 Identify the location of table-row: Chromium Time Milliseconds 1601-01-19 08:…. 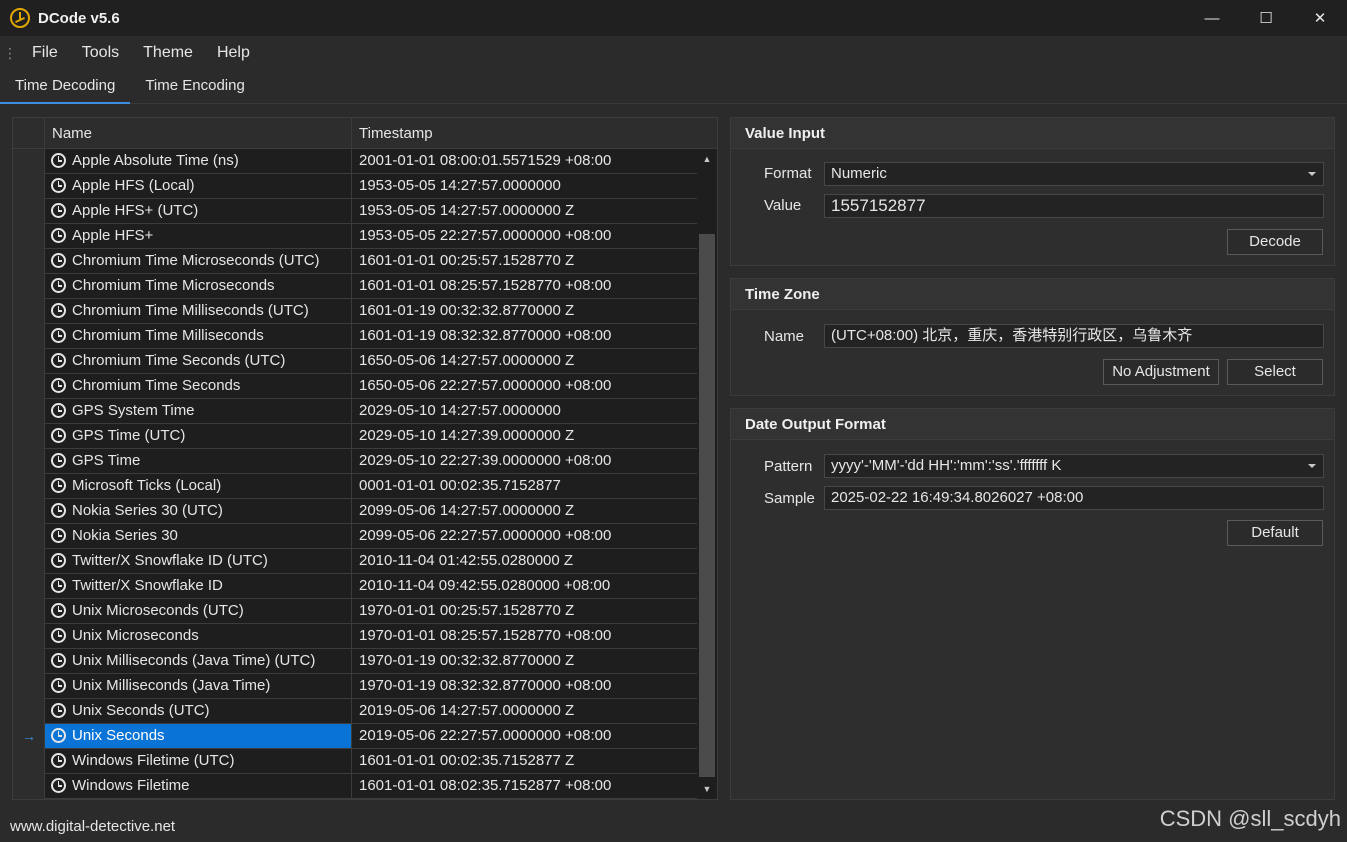
(370, 336).